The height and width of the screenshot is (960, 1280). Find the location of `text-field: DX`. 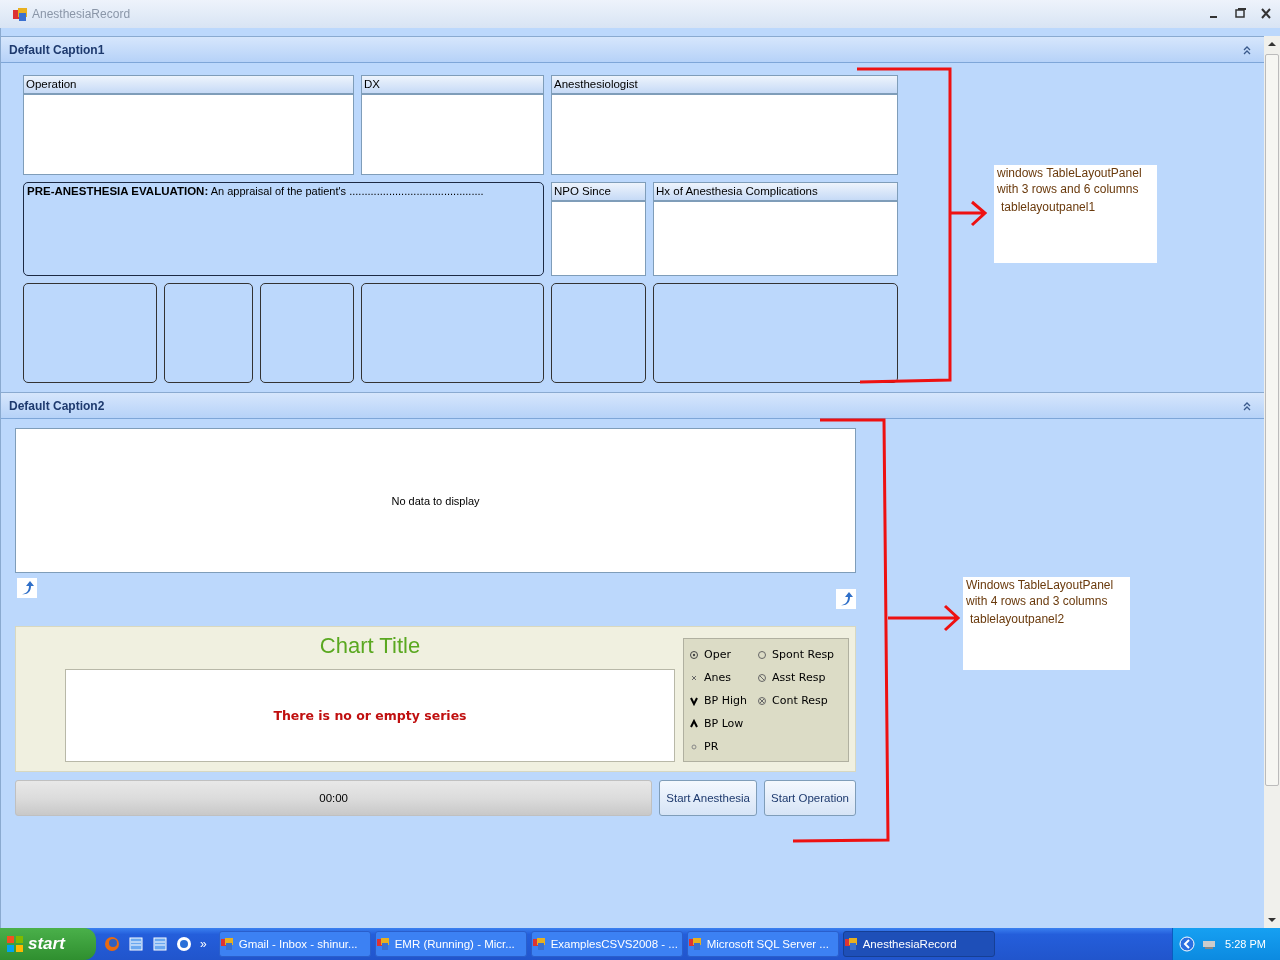

text-field: DX is located at coordinates (452, 125).